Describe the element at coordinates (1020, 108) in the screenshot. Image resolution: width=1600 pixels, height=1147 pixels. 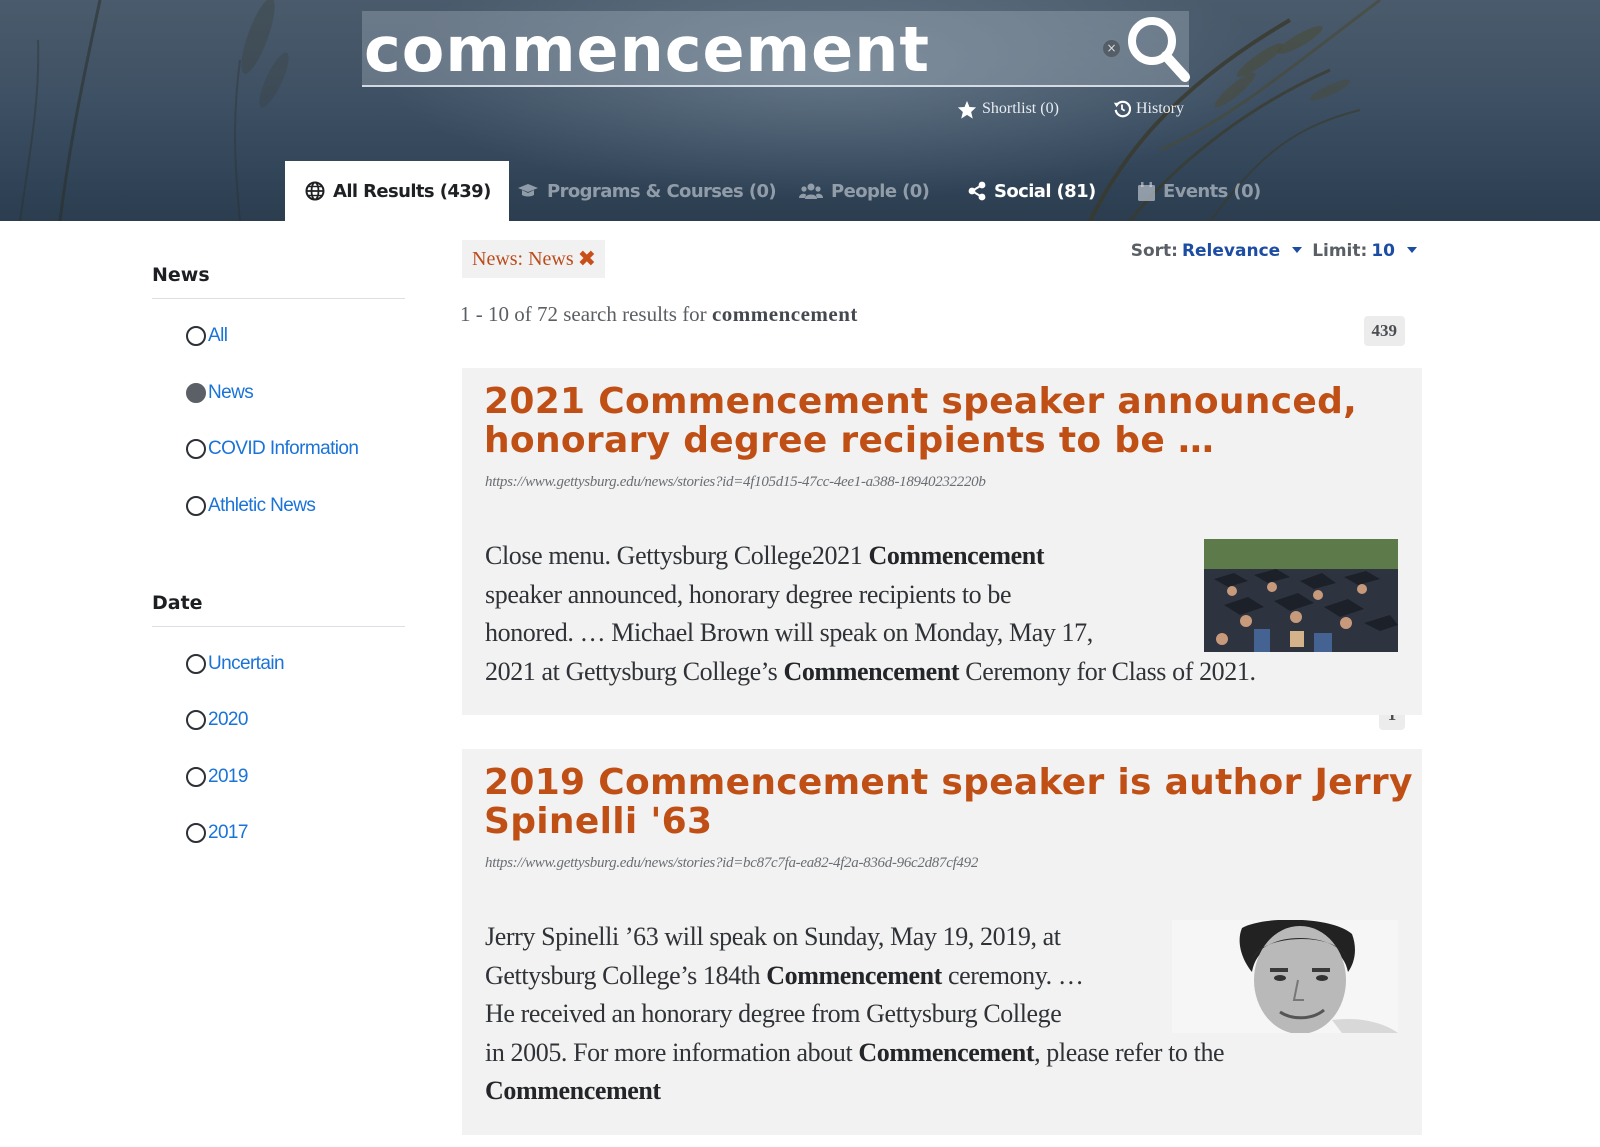
I see `shortlist-label: Shortlist (0)` at that location.